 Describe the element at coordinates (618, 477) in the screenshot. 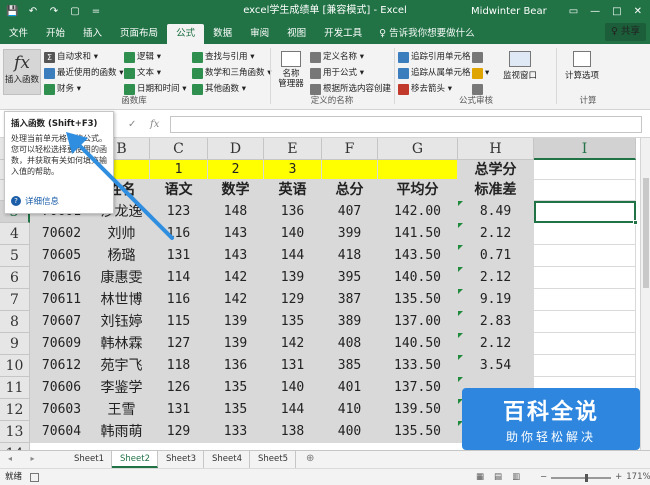

I see `zoom-in-button: +` at that location.